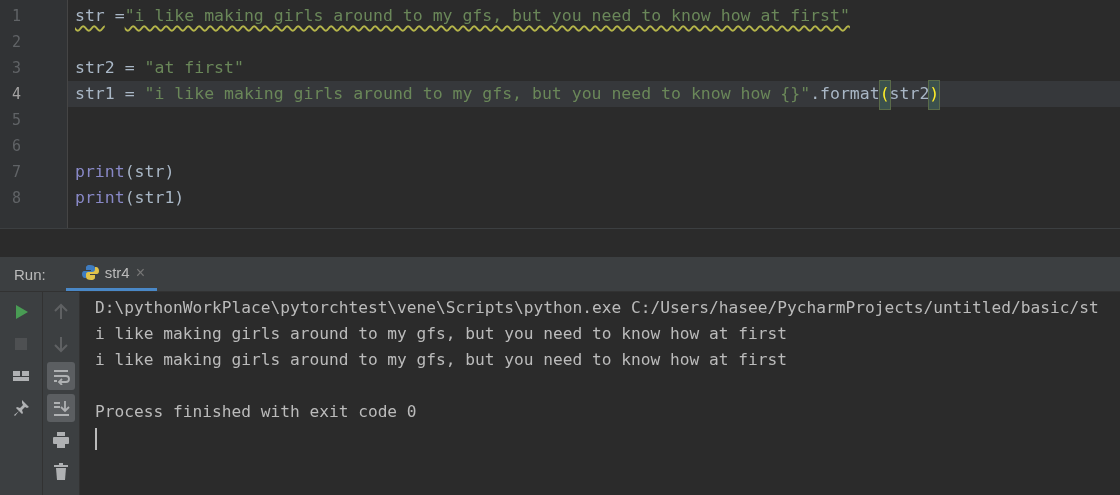 The width and height of the screenshot is (1120, 495). What do you see at coordinates (21, 408) in the screenshot?
I see `pin-icon` at bounding box center [21, 408].